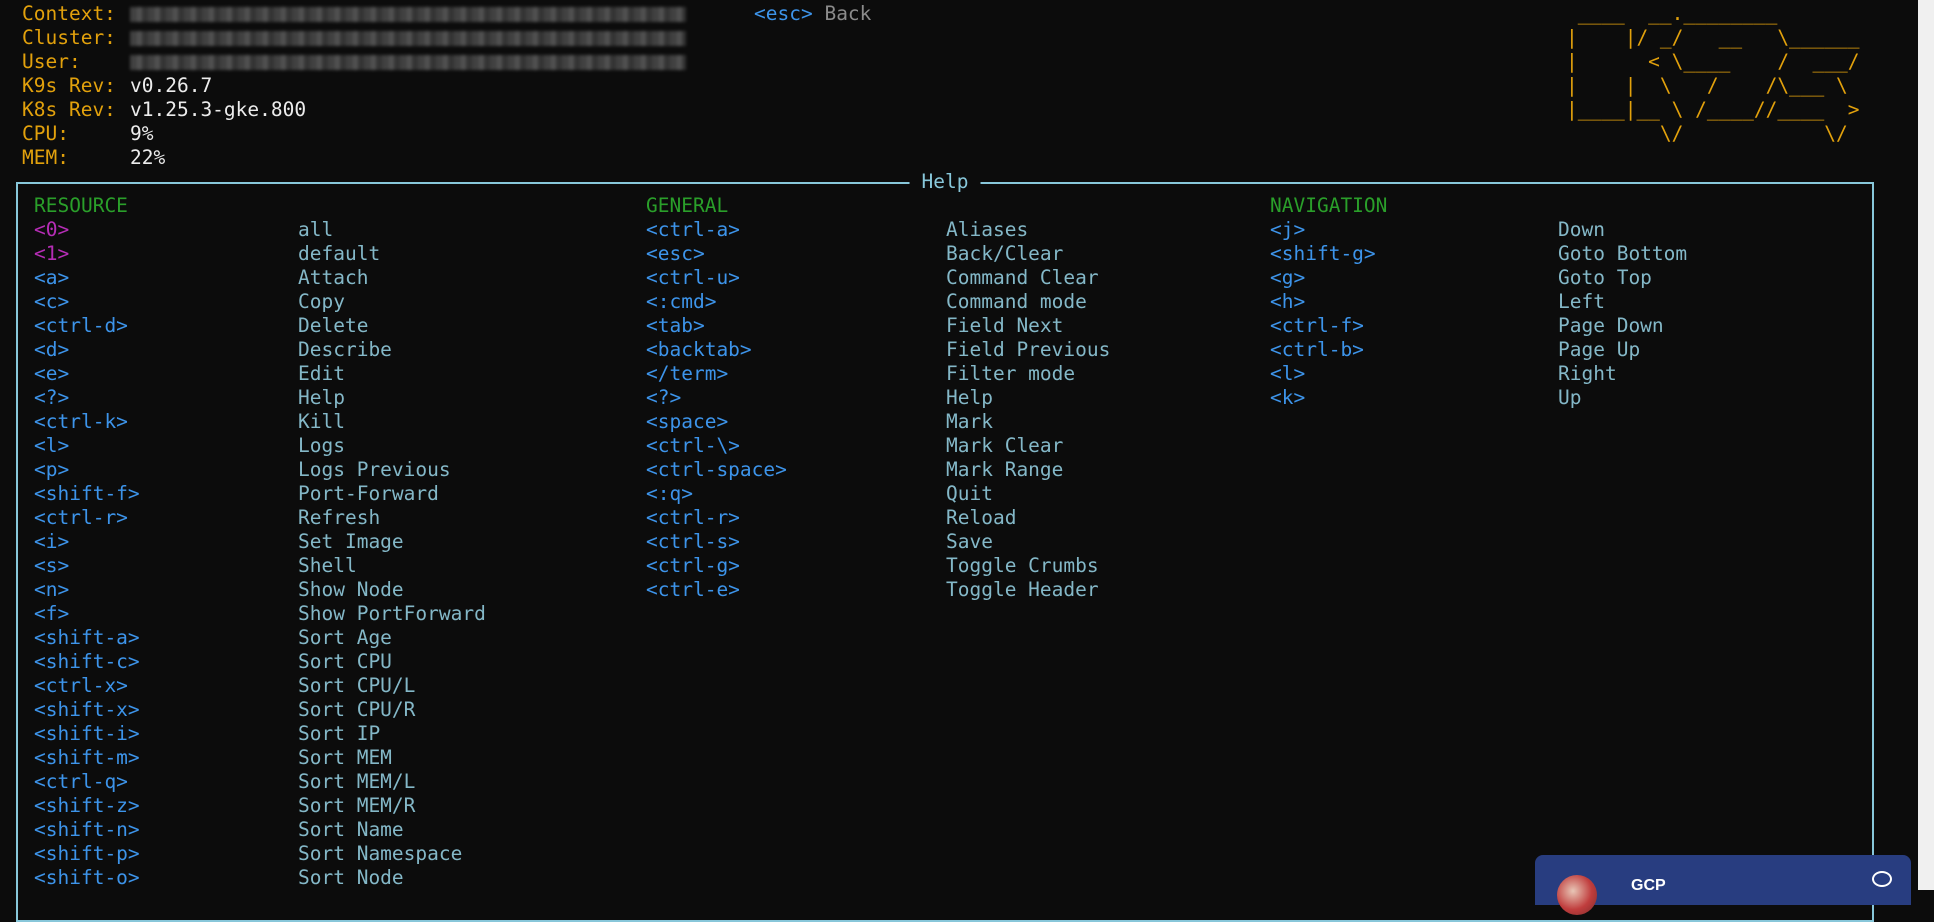 Image resolution: width=1934 pixels, height=922 pixels. What do you see at coordinates (81, 325) in the screenshot?
I see `shortcut-key: <ctrl-d>` at bounding box center [81, 325].